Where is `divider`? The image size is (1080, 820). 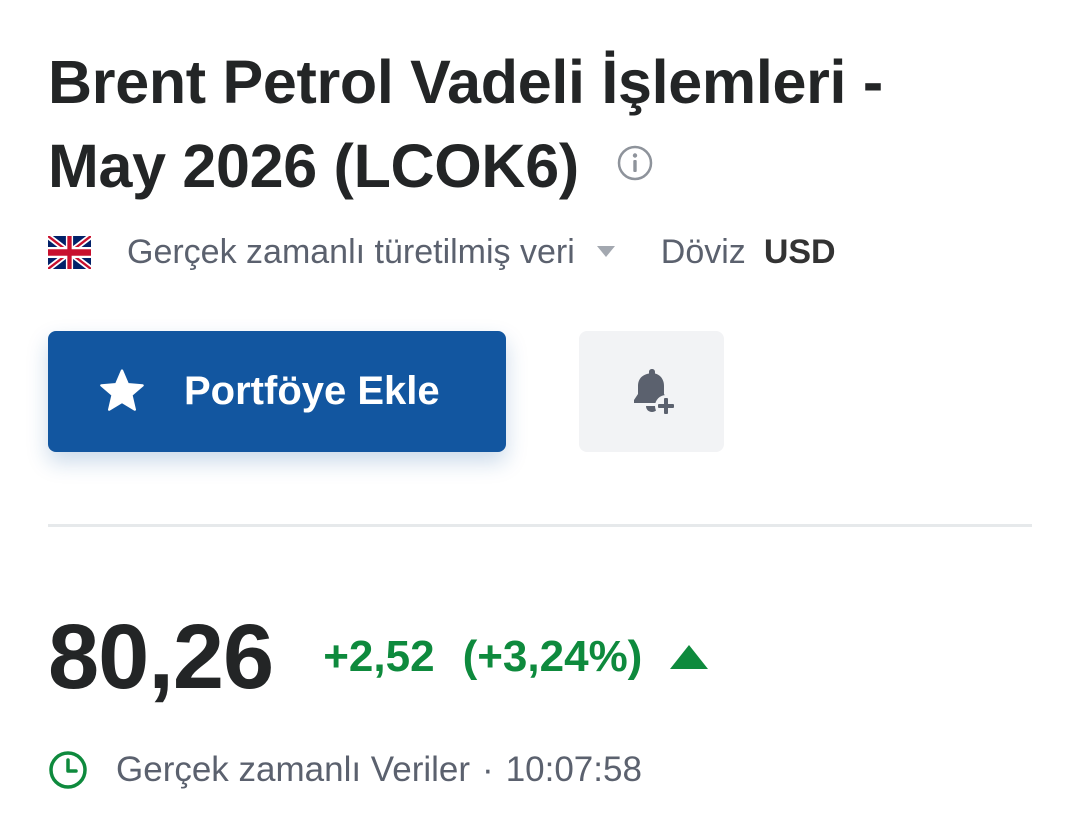
divider is located at coordinates (540, 525).